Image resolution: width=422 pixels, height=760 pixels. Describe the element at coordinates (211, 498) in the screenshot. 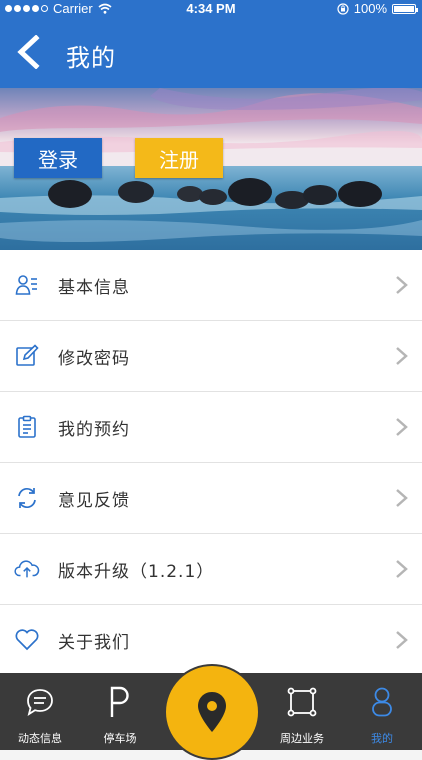

I see `menu-item-feedback: 意见反馈` at that location.